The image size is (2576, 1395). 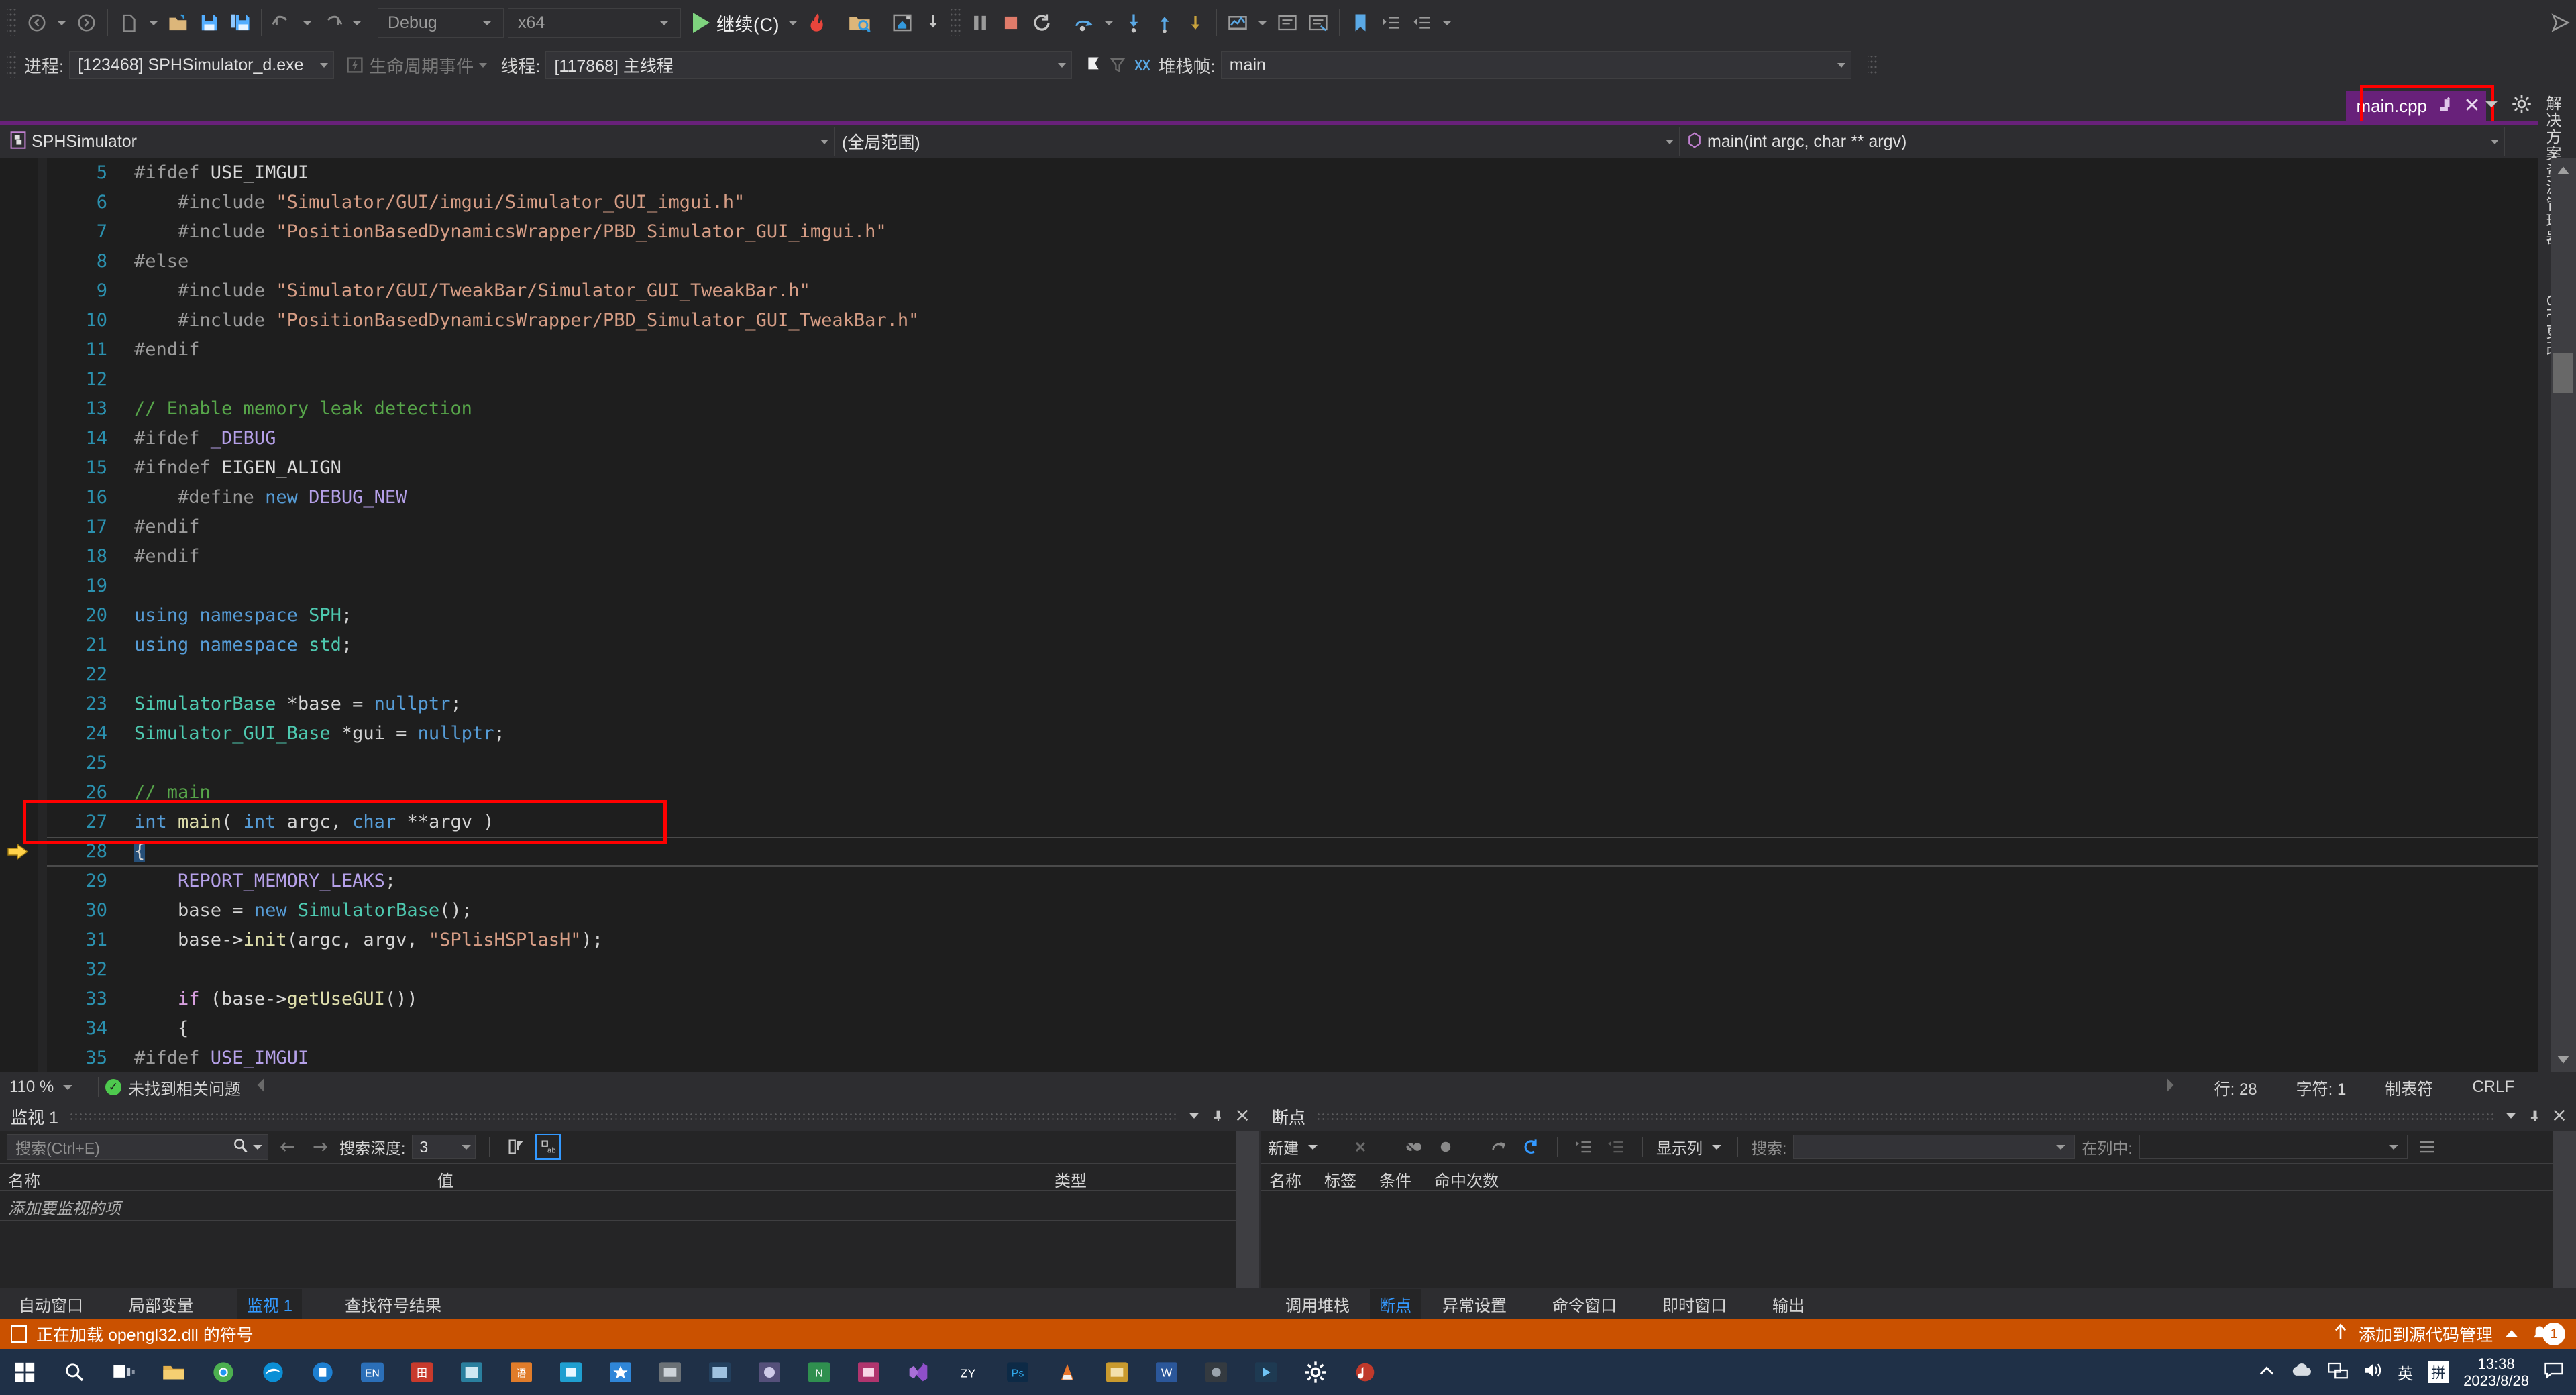 What do you see at coordinates (817, 23) in the screenshot?
I see `hot-reload-button` at bounding box center [817, 23].